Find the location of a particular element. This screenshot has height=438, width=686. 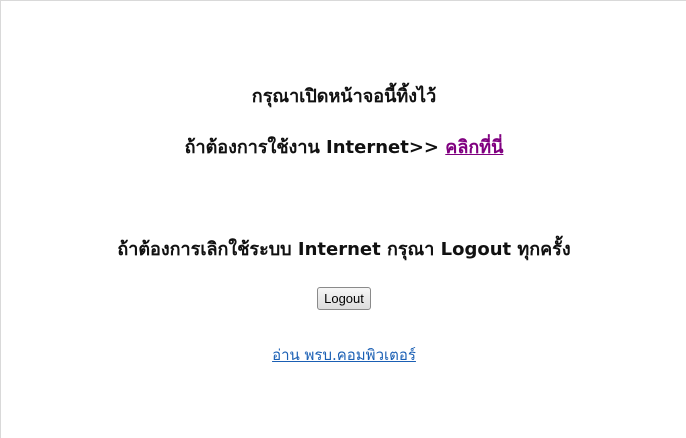

footer: อ่าน พรบ.คอมพิวเตอร์ is located at coordinates (343, 355).